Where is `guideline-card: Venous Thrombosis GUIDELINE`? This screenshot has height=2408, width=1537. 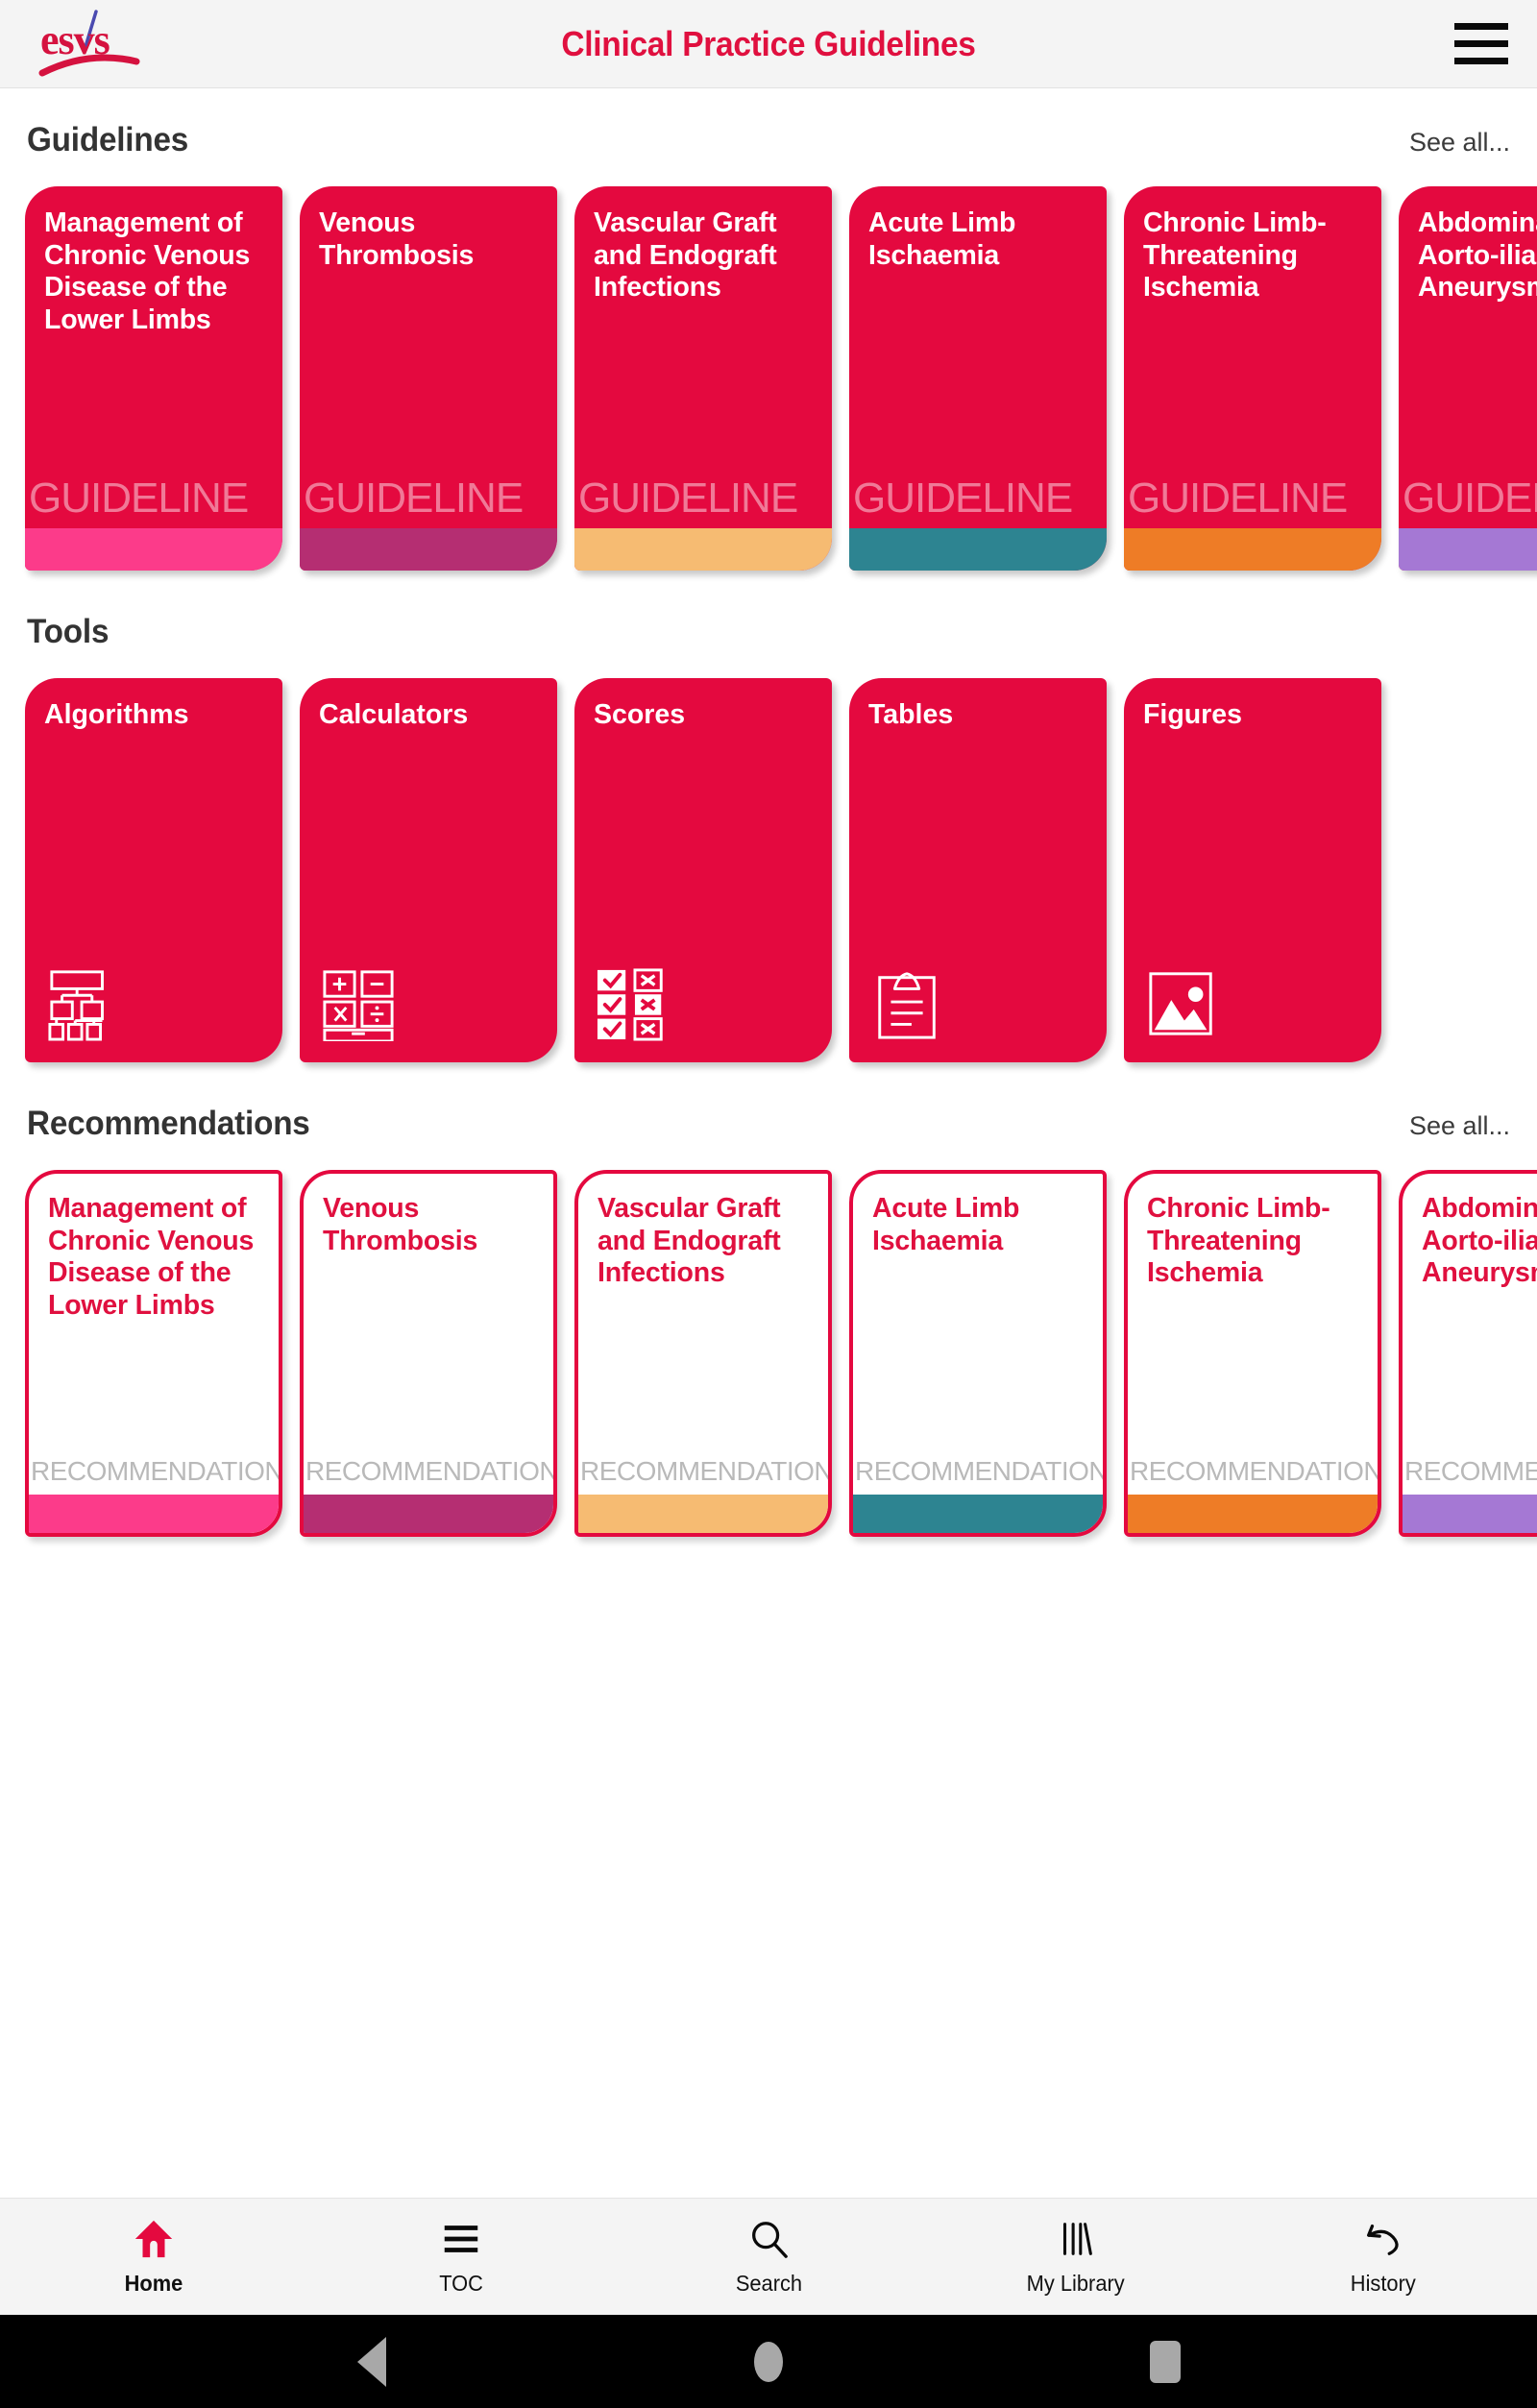
guideline-card: Venous Thrombosis GUIDELINE is located at coordinates (428, 378).